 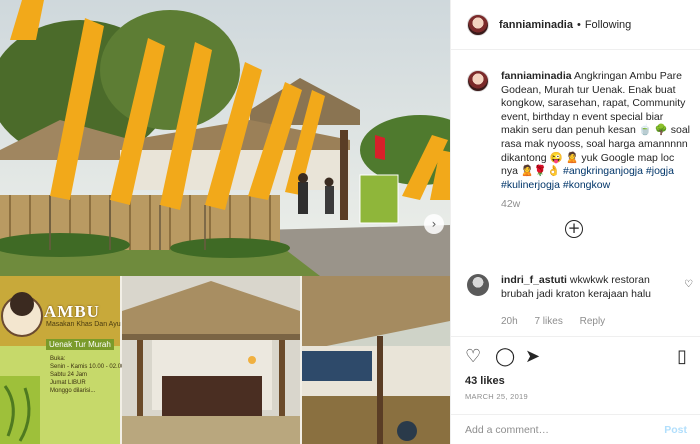 What do you see at coordinates (505, 357) in the screenshot?
I see `comment-icon: ◯` at bounding box center [505, 357].